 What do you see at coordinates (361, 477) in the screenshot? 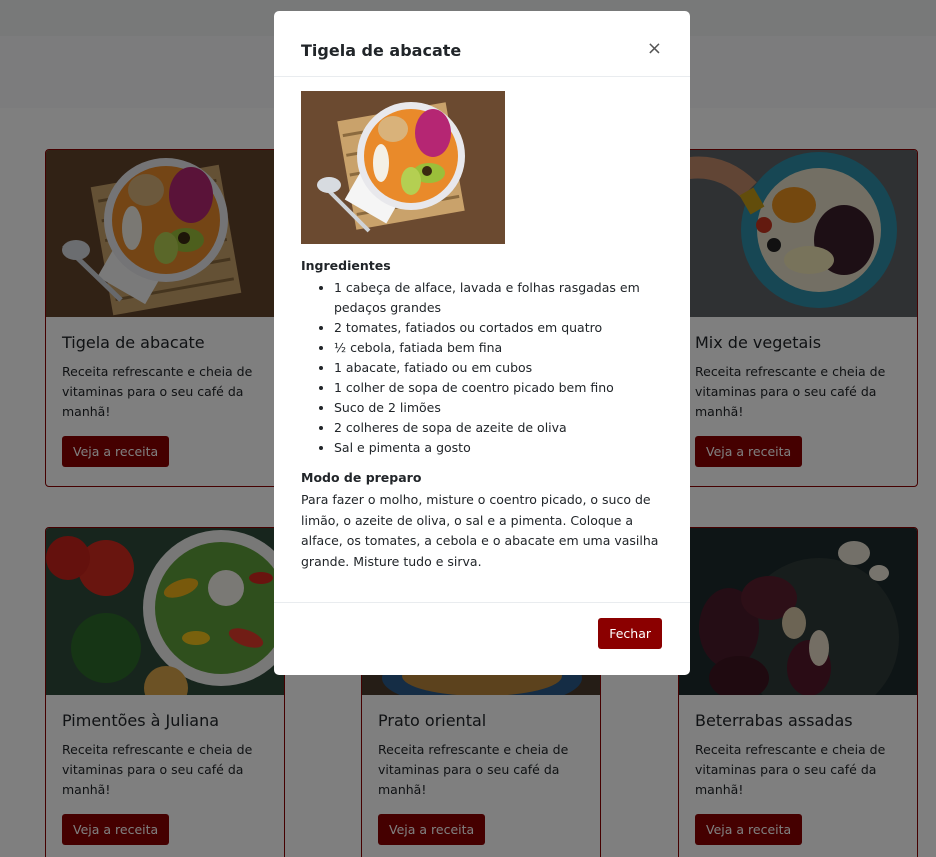
I see `preparation-heading: Modo de preparo` at bounding box center [361, 477].